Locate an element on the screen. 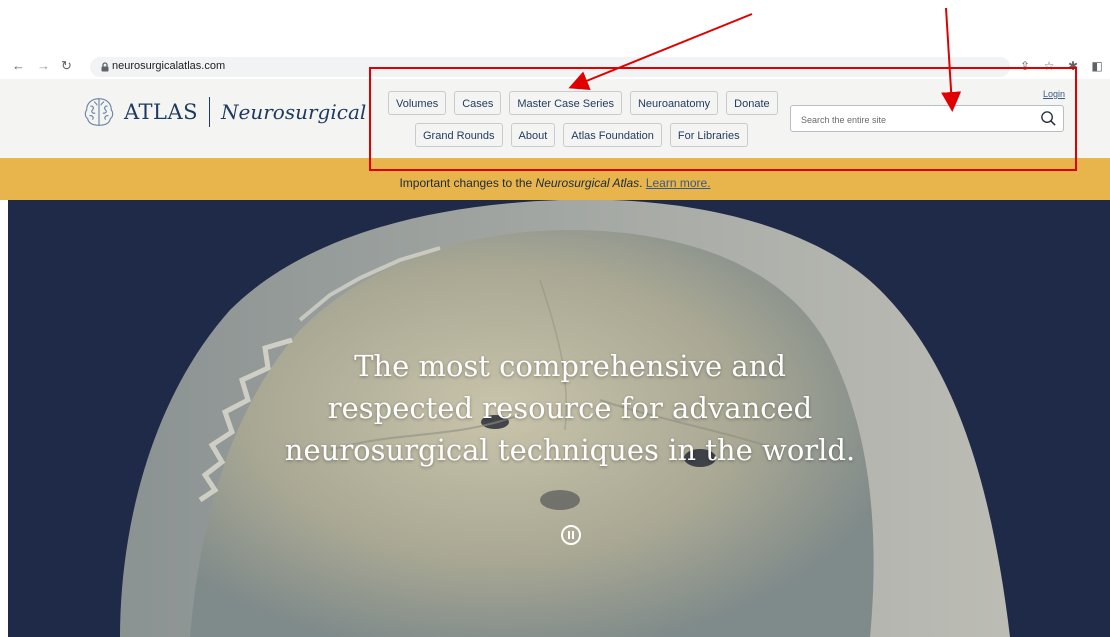 The height and width of the screenshot is (637, 1110). nav-volumes: Volumes is located at coordinates (417, 103).